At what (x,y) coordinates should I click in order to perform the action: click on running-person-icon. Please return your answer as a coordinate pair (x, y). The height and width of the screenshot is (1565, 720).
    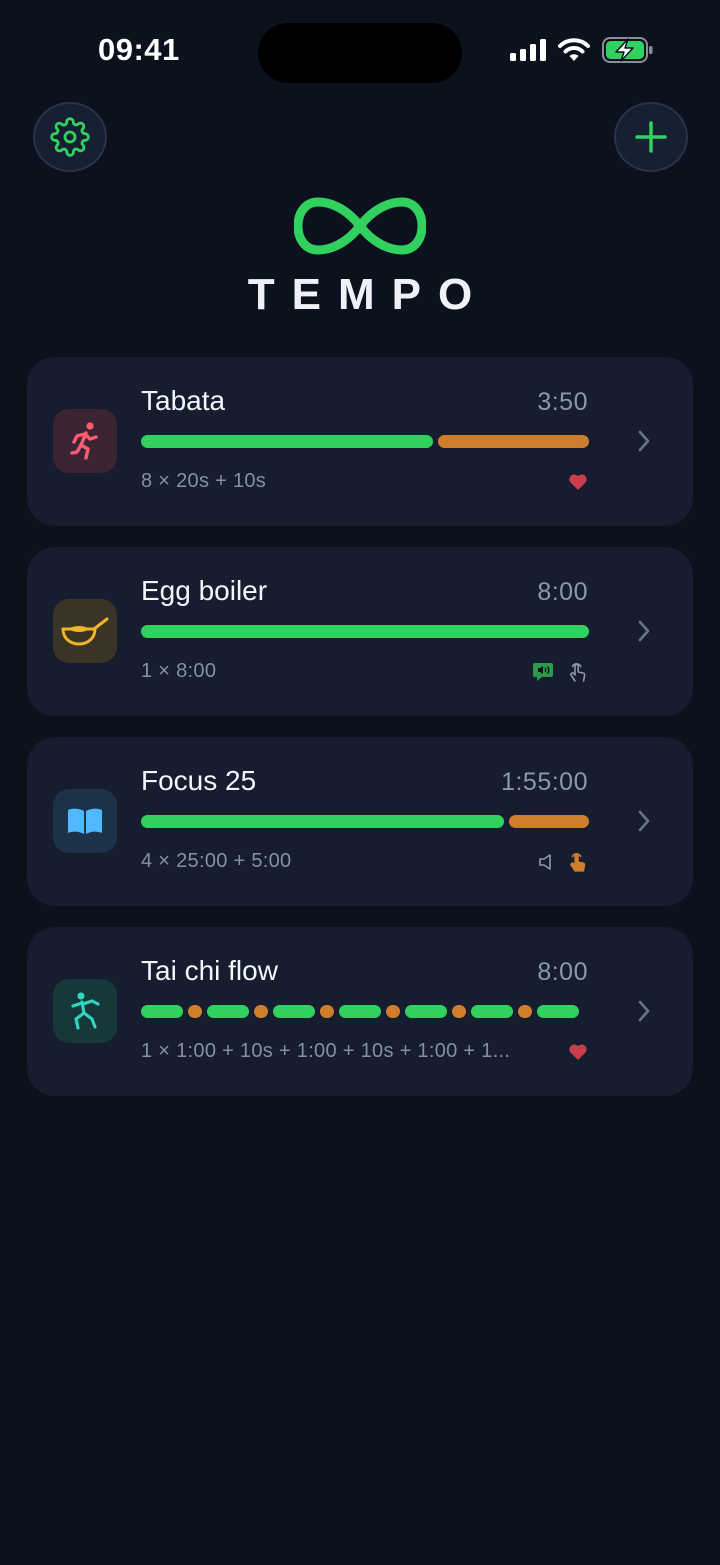
    Looking at the image, I should click on (84, 441).